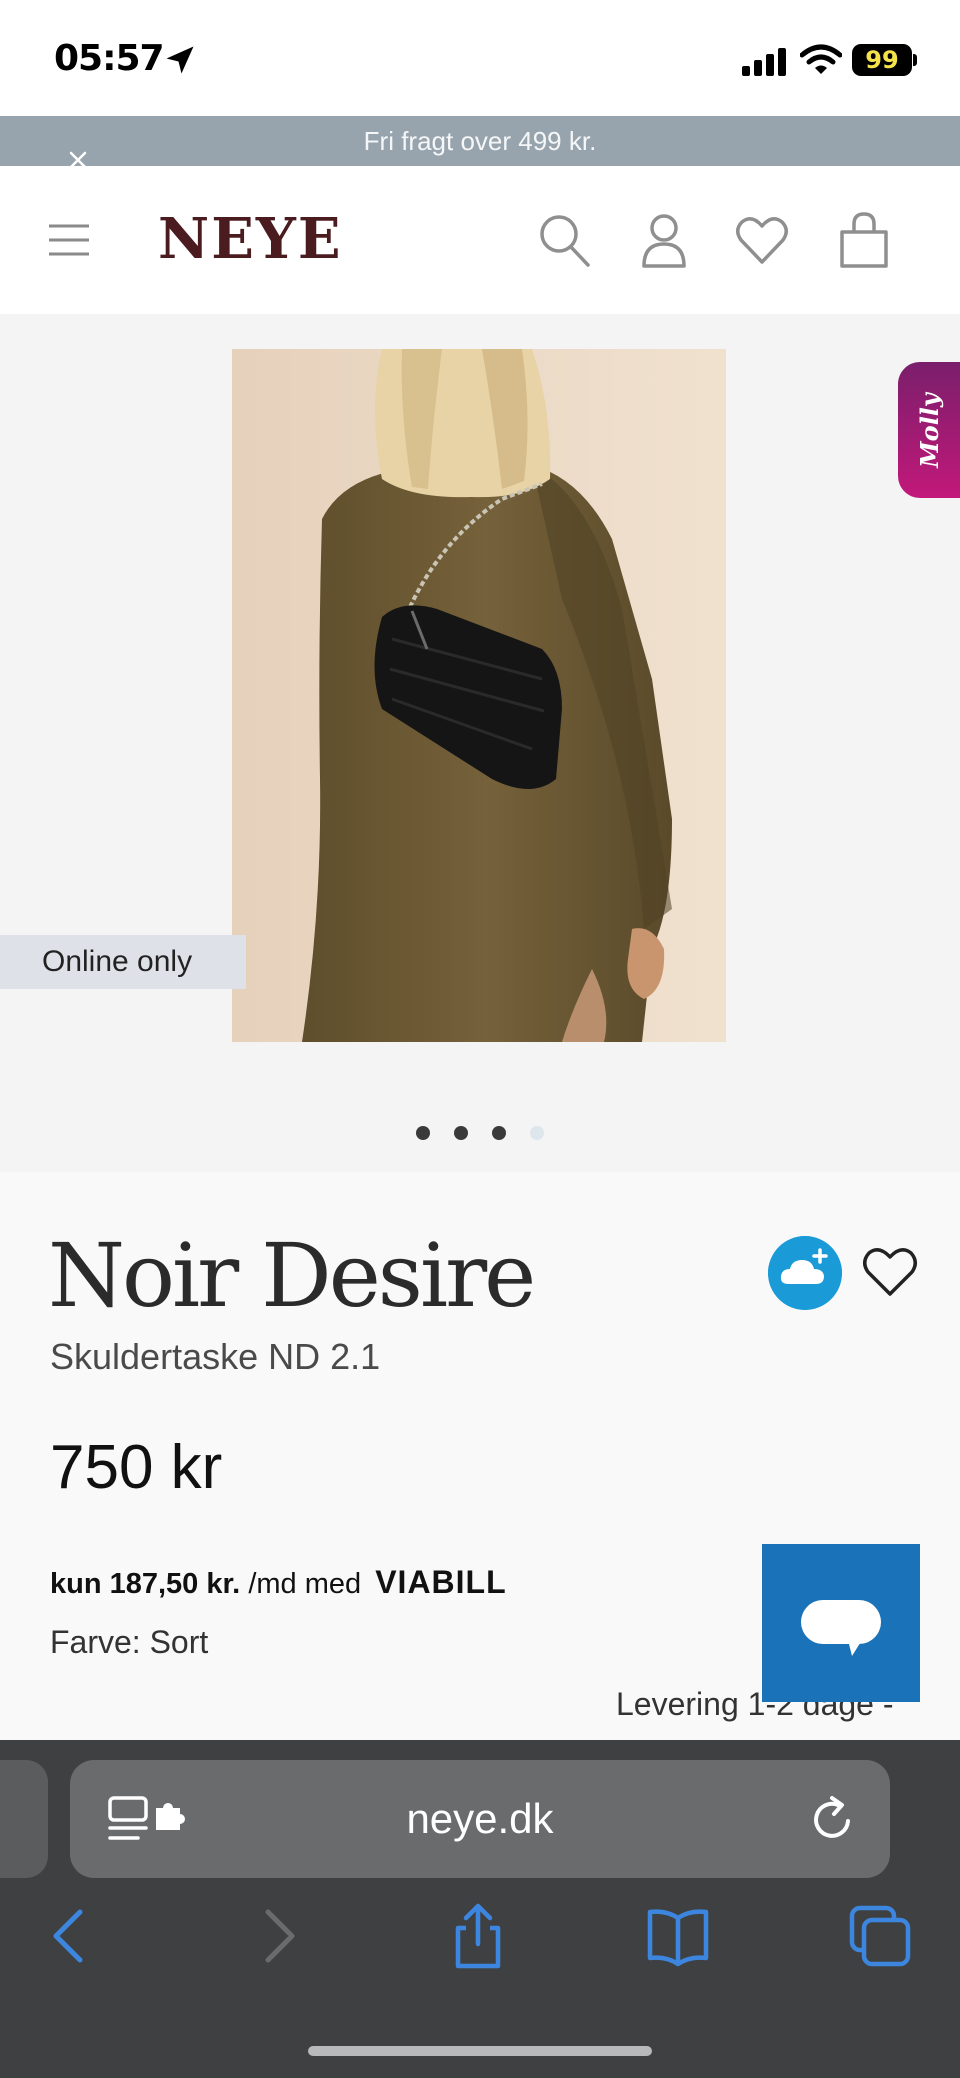  Describe the element at coordinates (678, 1936) in the screenshot. I see `bookmarks-icon` at that location.